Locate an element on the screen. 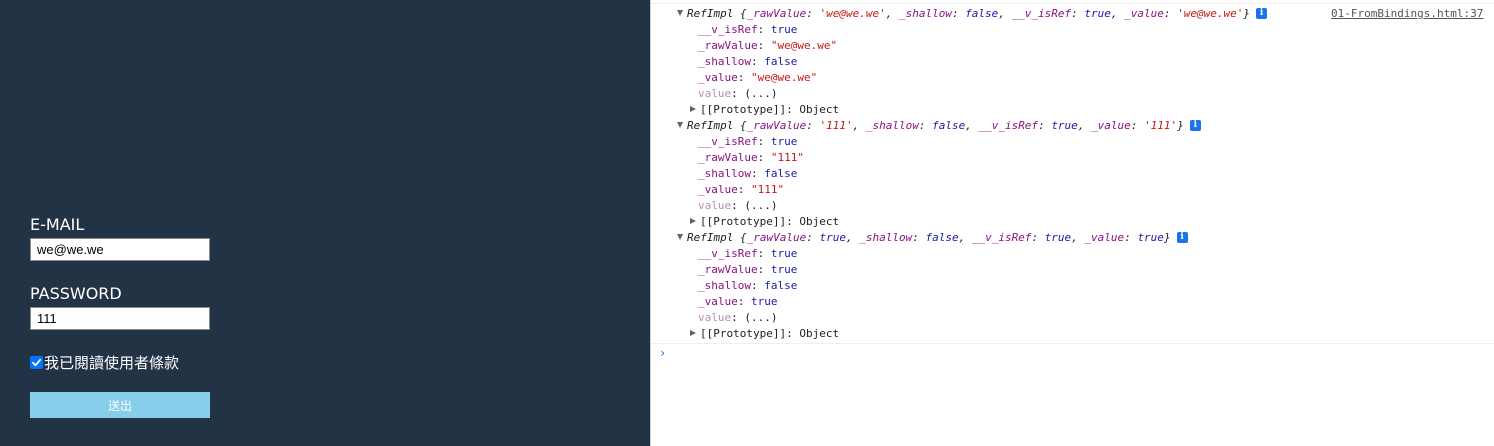 This screenshot has width=1494, height=446. email-input is located at coordinates (120, 249).